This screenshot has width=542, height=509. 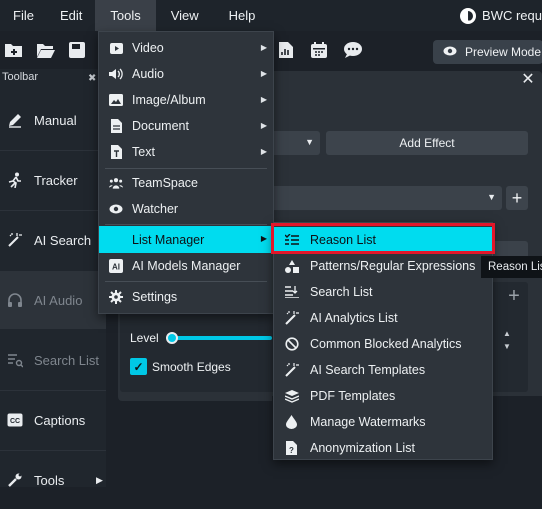 I want to click on menu-file: File, so click(x=23, y=15).